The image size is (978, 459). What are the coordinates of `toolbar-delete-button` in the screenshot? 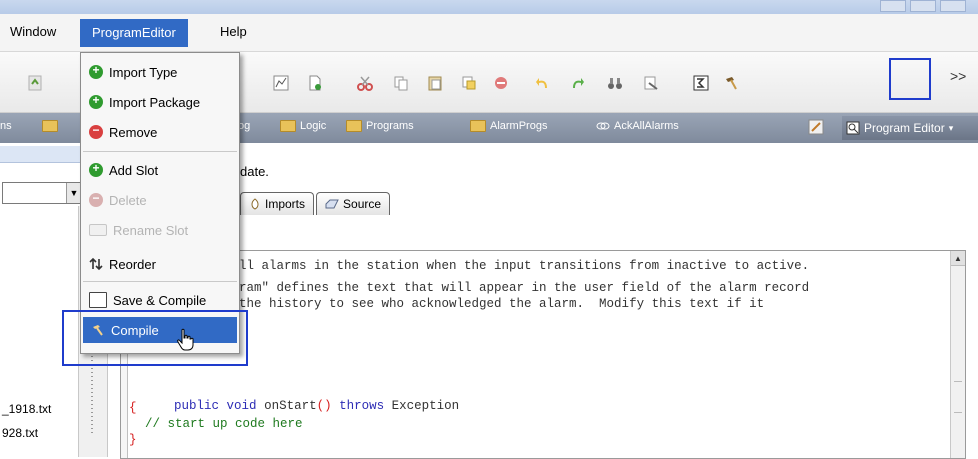 It's located at (501, 83).